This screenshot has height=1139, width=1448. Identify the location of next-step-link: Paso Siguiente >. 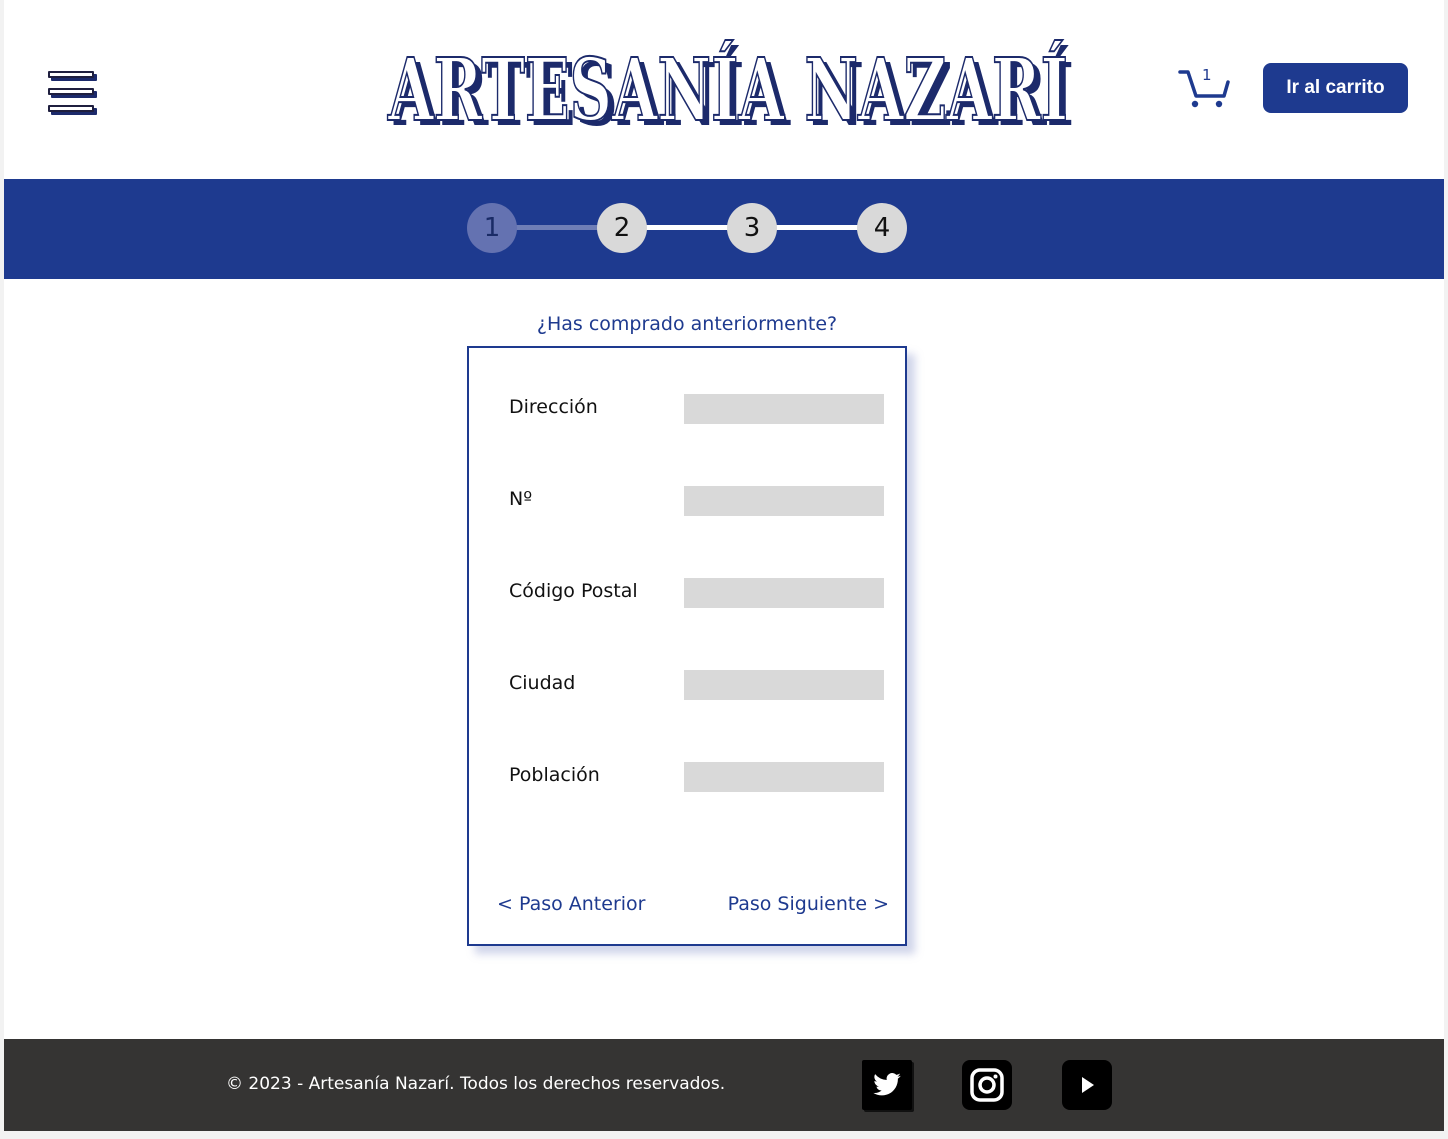
(808, 904).